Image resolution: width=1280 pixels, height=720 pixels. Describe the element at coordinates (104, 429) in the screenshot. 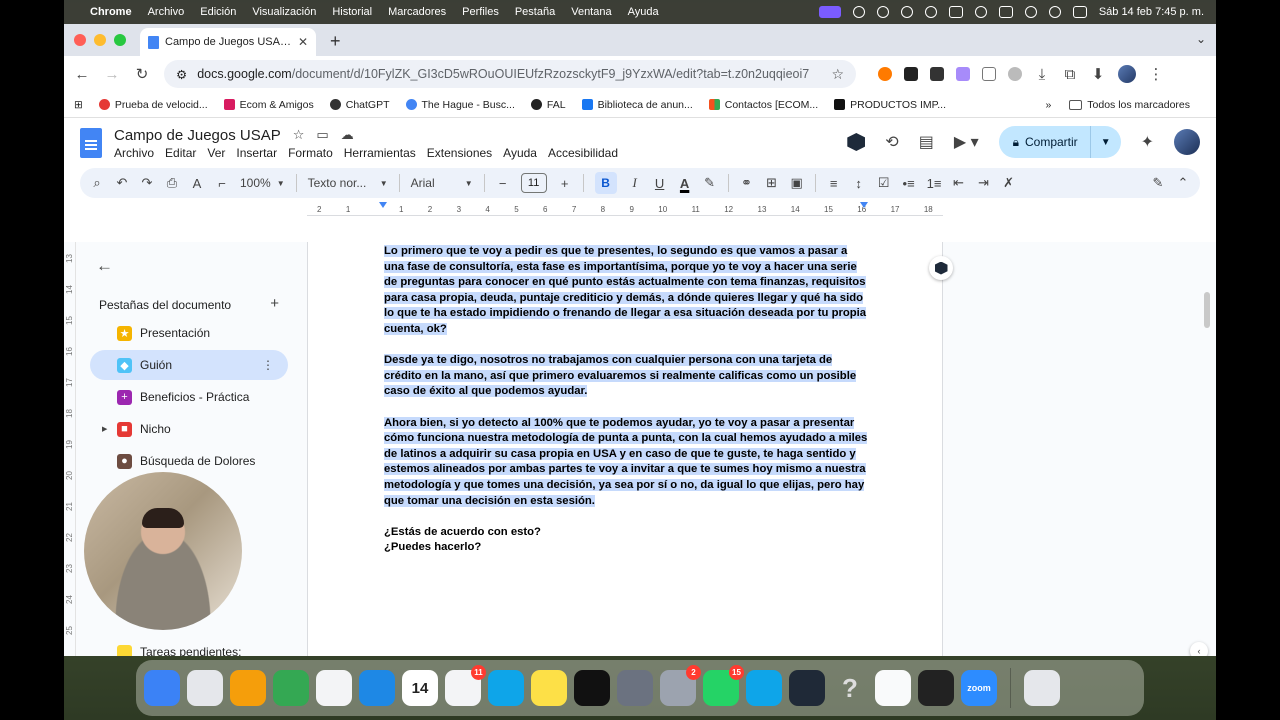

I see `expand-tab-icon: ▶` at that location.